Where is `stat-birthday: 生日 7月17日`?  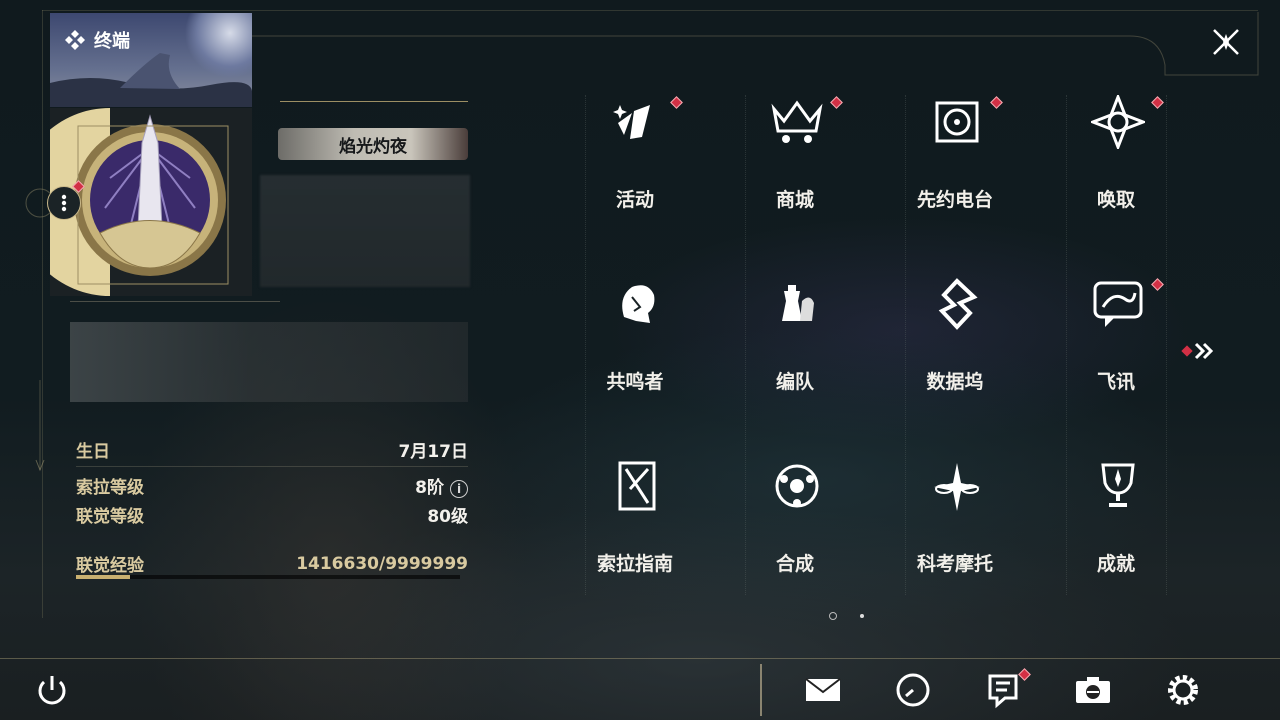 stat-birthday: 生日 7月17日 is located at coordinates (272, 449).